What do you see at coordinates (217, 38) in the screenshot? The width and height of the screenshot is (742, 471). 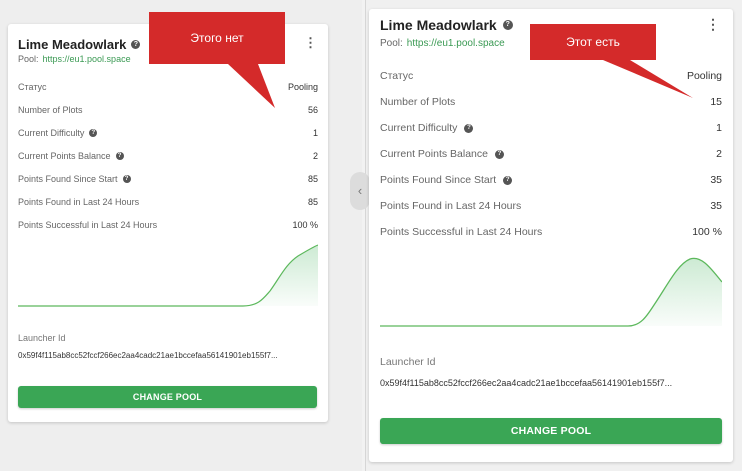 I see `annotation-note-left: Этого нет` at bounding box center [217, 38].